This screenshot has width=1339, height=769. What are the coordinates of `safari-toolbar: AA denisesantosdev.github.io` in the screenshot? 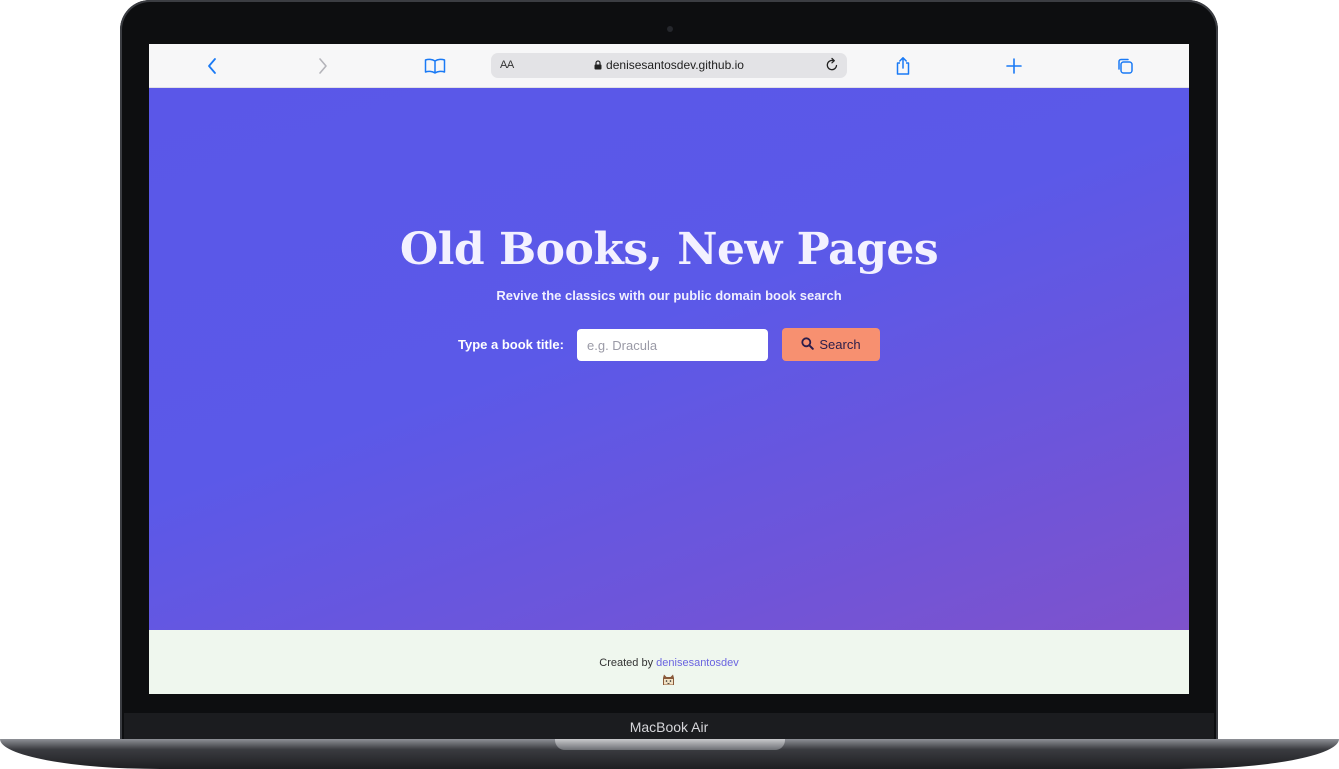 It's located at (669, 66).